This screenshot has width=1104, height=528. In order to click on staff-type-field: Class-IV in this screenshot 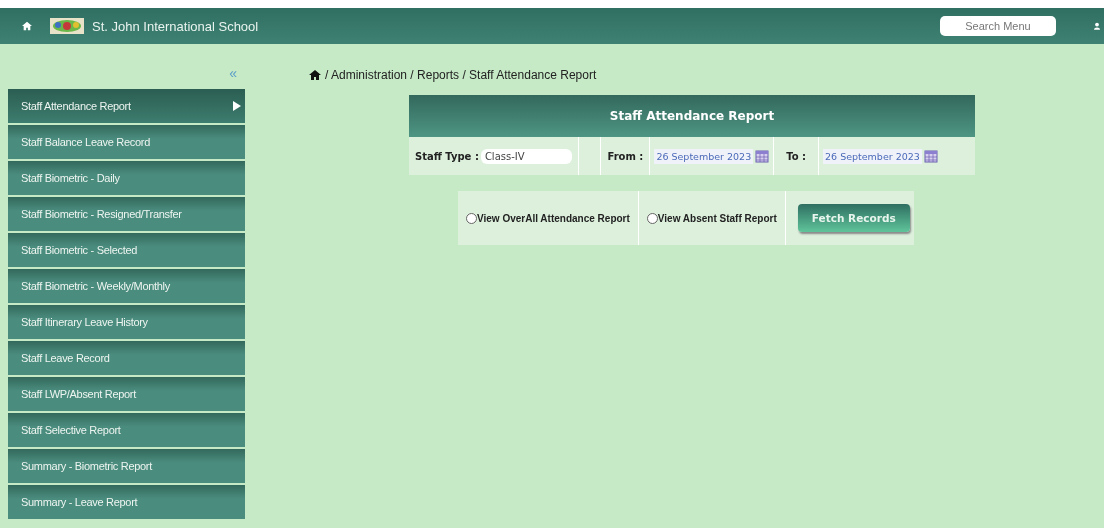, I will do `click(526, 156)`.